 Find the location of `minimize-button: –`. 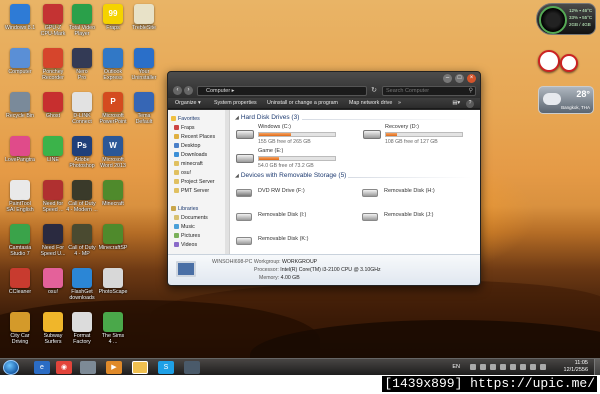

minimize-button: – is located at coordinates (447, 78).